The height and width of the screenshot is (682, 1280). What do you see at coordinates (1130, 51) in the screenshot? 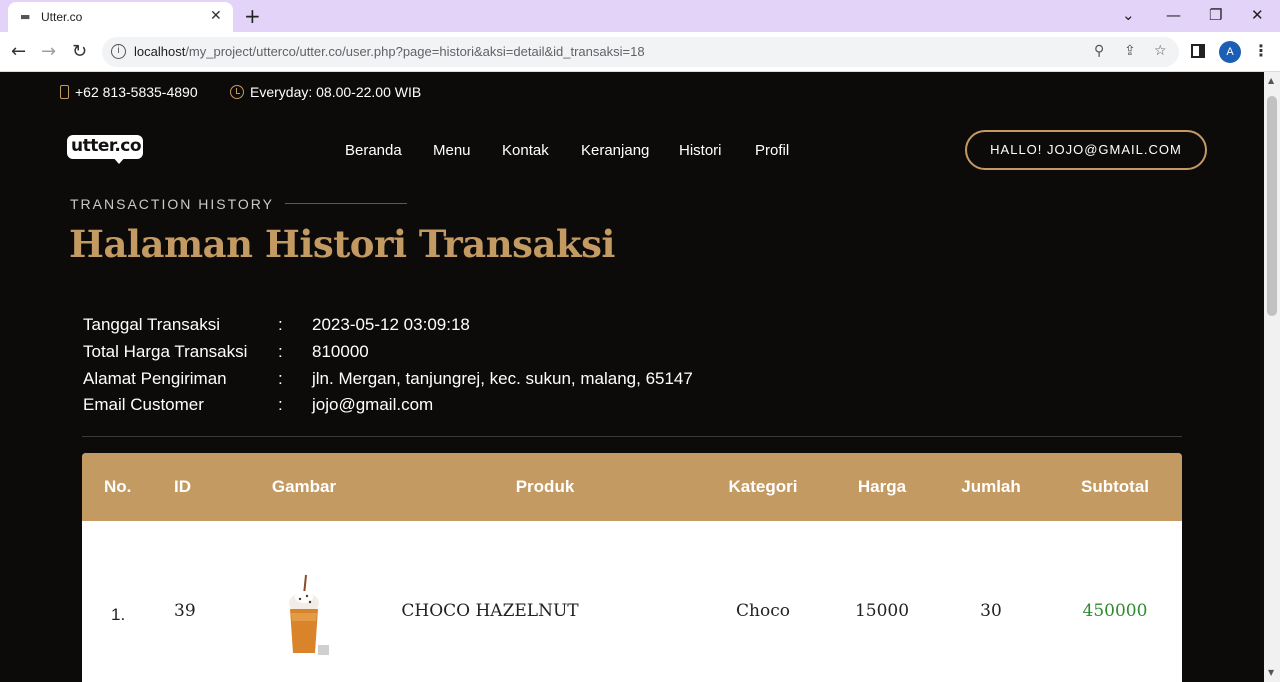
I see `share-icon: ⇪` at bounding box center [1130, 51].